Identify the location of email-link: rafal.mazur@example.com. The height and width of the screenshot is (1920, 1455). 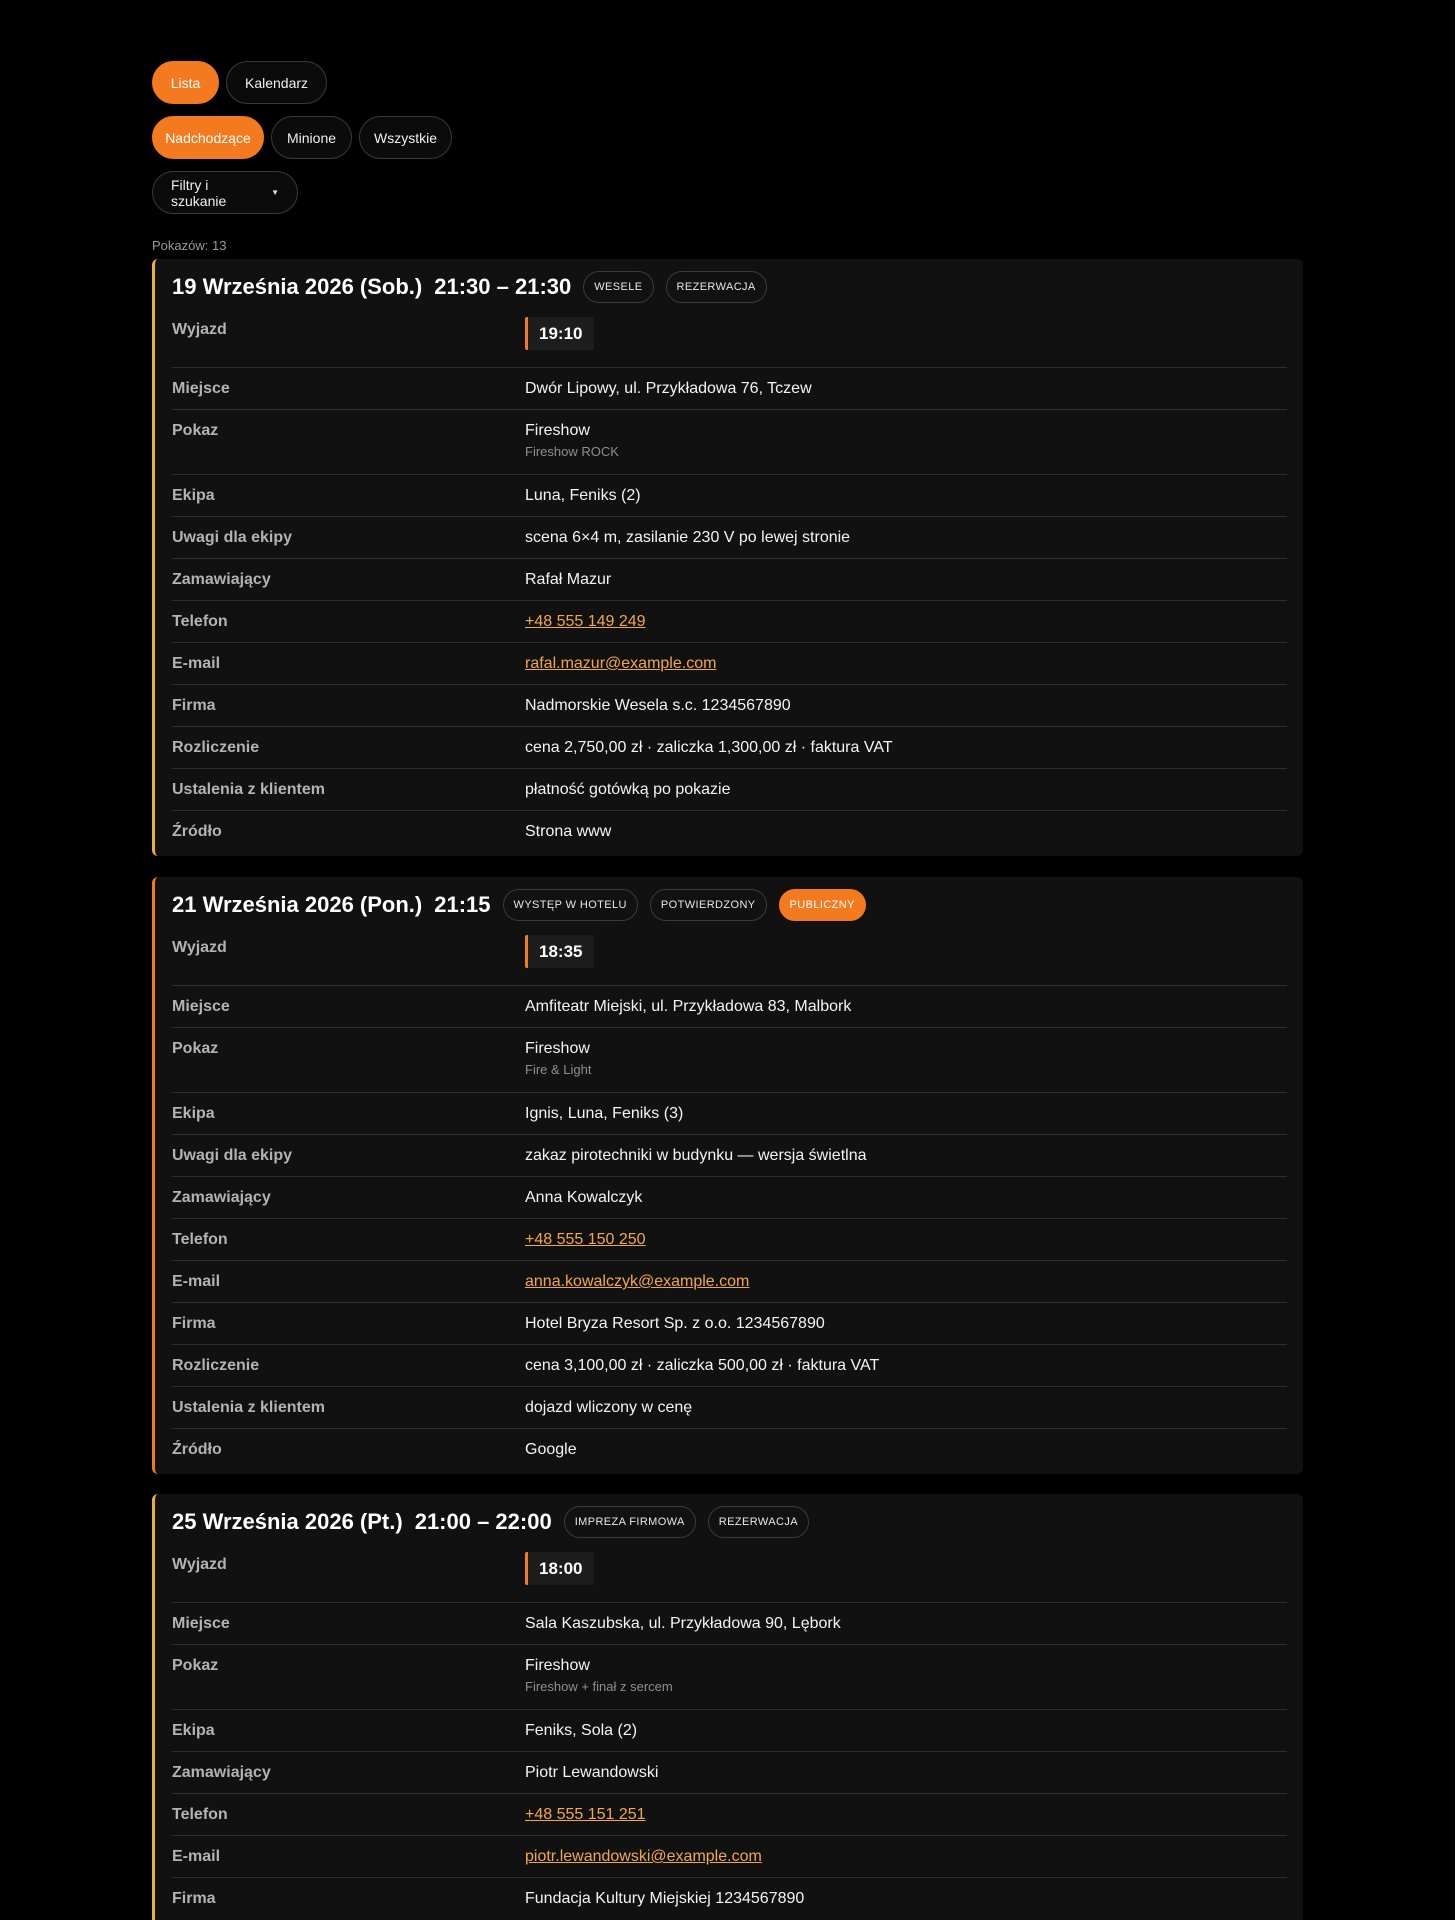
(620, 663).